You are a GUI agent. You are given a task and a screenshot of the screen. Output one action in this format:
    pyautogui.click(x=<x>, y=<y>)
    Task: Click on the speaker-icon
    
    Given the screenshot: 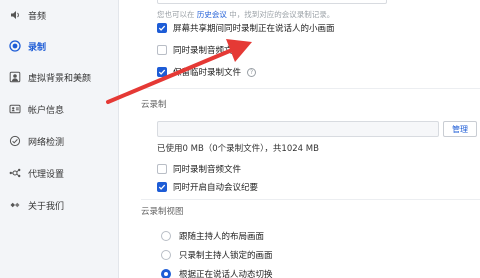 What is the action you would take?
    pyautogui.click(x=15, y=15)
    